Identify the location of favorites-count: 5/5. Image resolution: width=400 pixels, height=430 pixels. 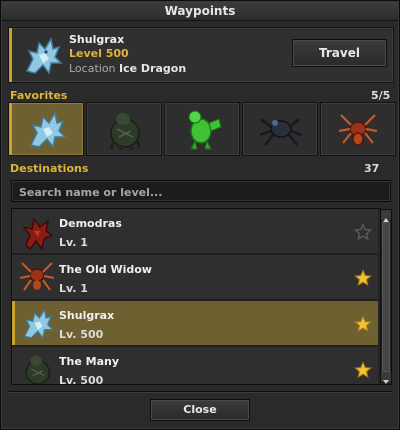
(381, 95).